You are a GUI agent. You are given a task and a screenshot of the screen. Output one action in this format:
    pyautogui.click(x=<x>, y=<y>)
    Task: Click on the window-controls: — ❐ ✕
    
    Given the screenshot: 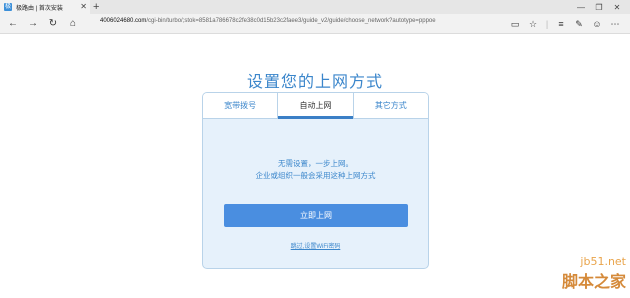 What is the action you would take?
    pyautogui.click(x=599, y=7)
    